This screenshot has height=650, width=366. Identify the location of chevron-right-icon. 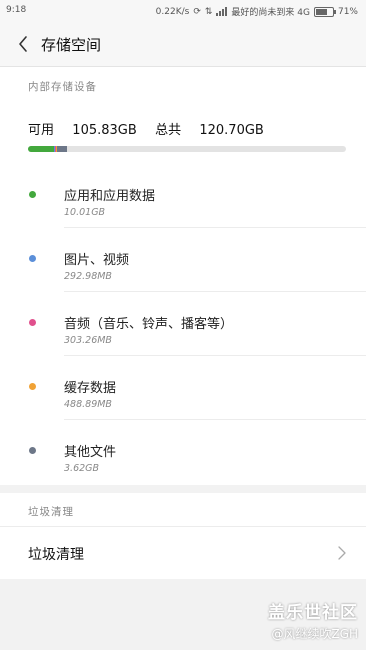
(342, 553).